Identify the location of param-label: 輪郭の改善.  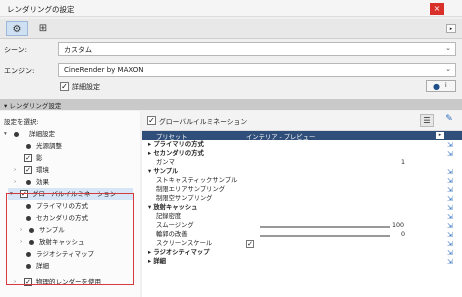
(172, 234).